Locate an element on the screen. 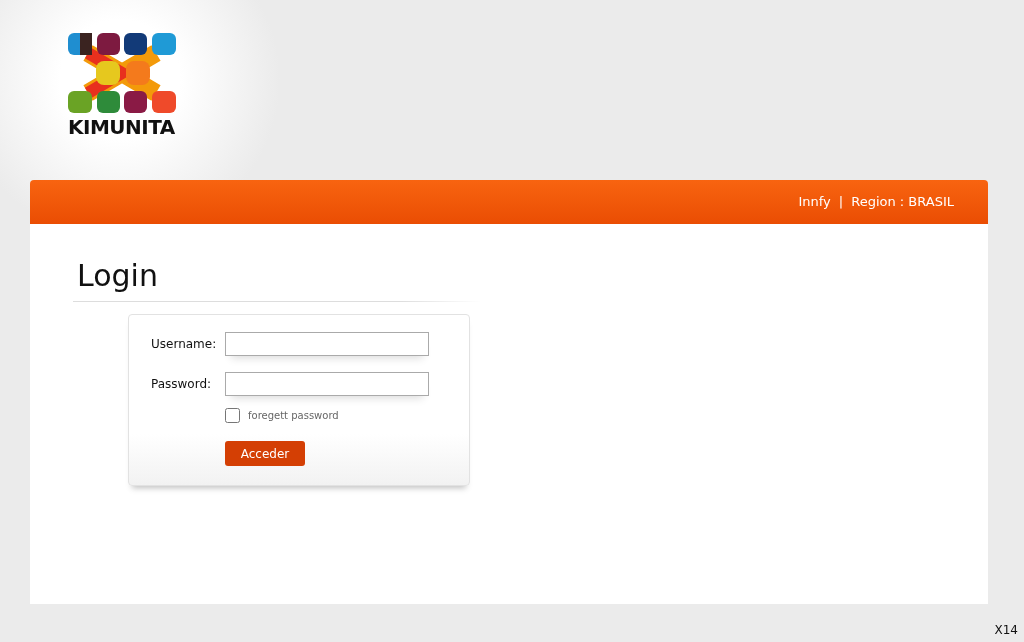 Image resolution: width=1024 pixels, height=642 pixels. submit-button: Acceder is located at coordinates (265, 453).